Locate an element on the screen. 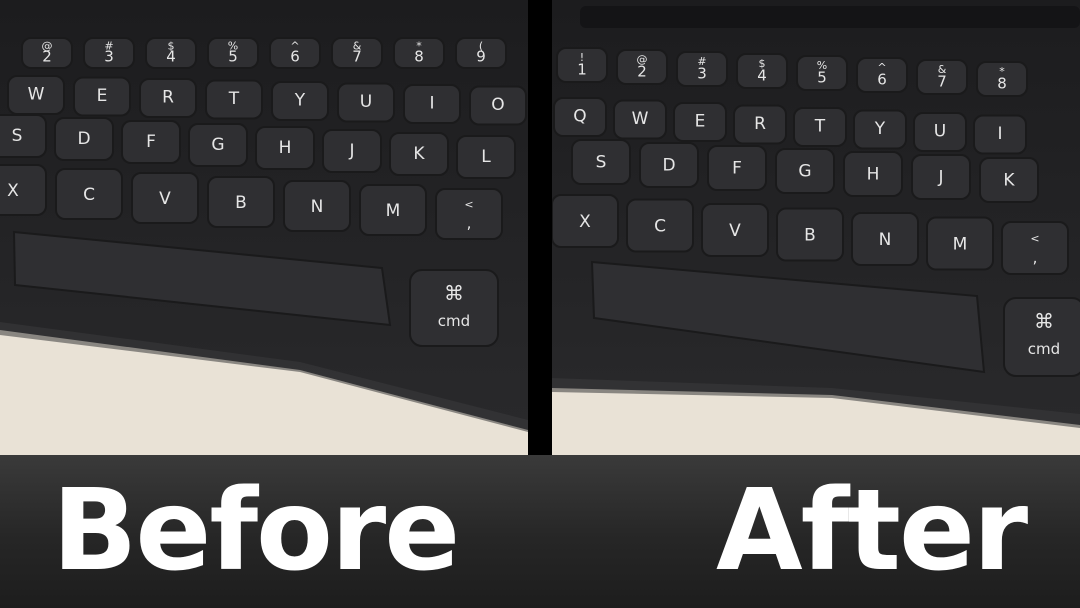 The height and width of the screenshot is (608, 1080). key-u: U is located at coordinates (940, 132).